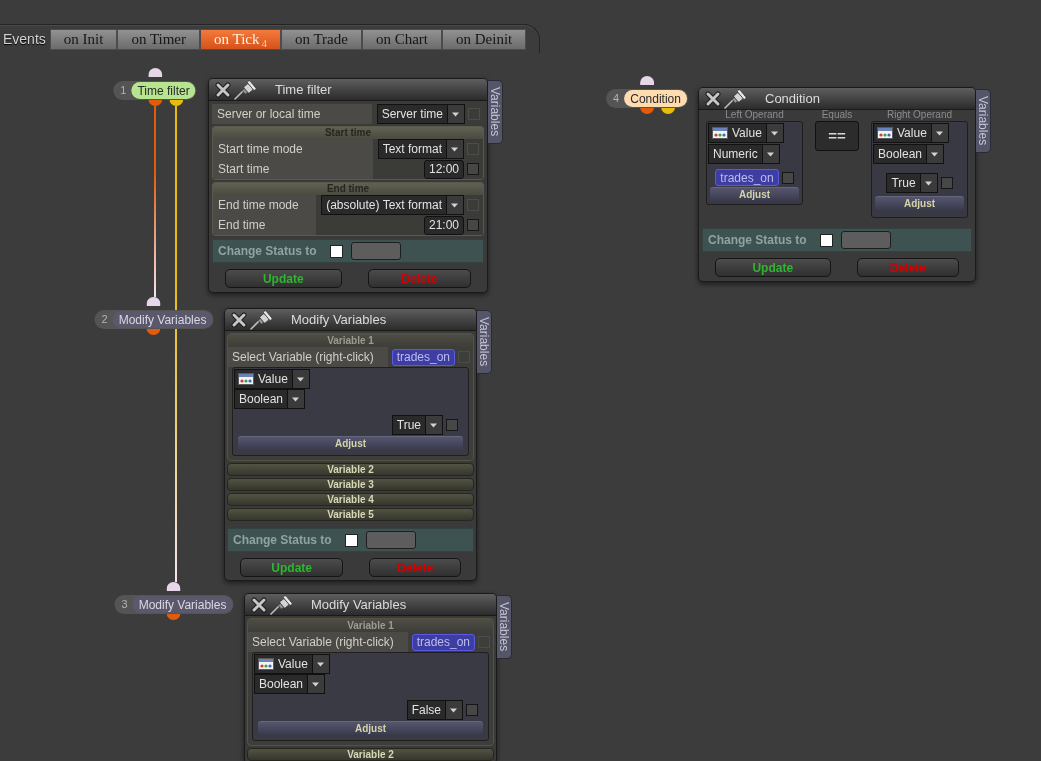 The height and width of the screenshot is (761, 1041). I want to click on variable-header: Variable 3, so click(350, 484).